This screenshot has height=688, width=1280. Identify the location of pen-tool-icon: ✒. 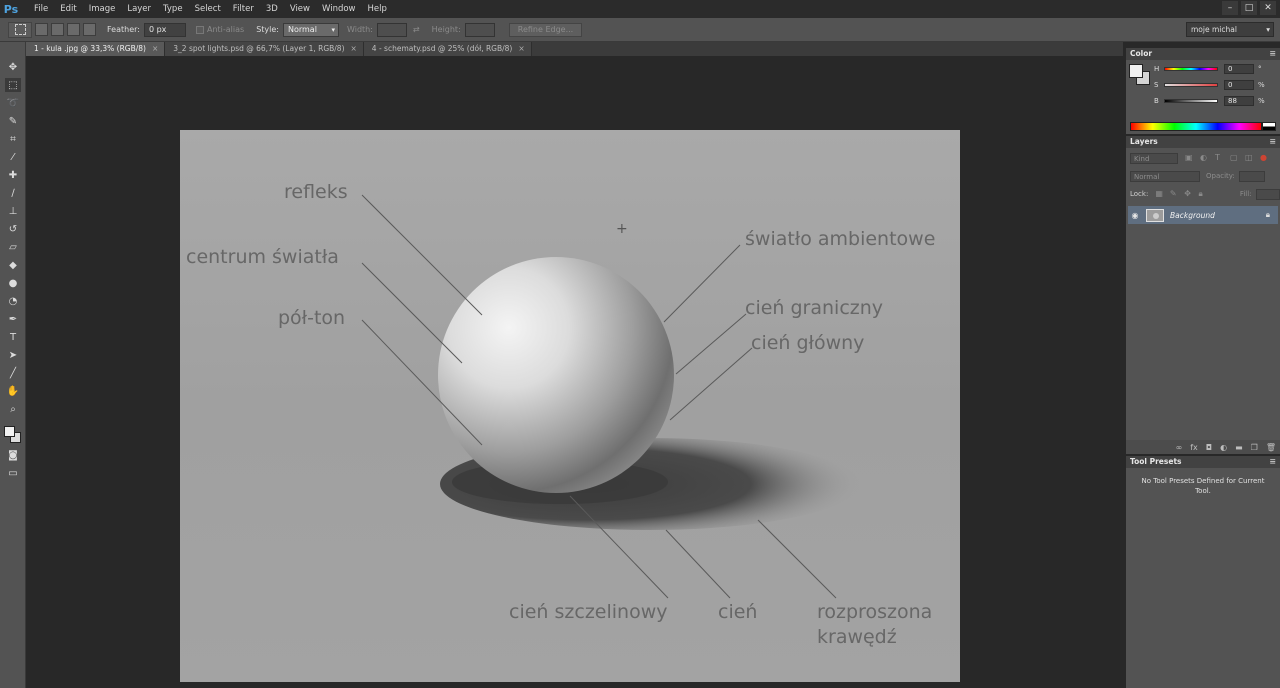
(13, 319).